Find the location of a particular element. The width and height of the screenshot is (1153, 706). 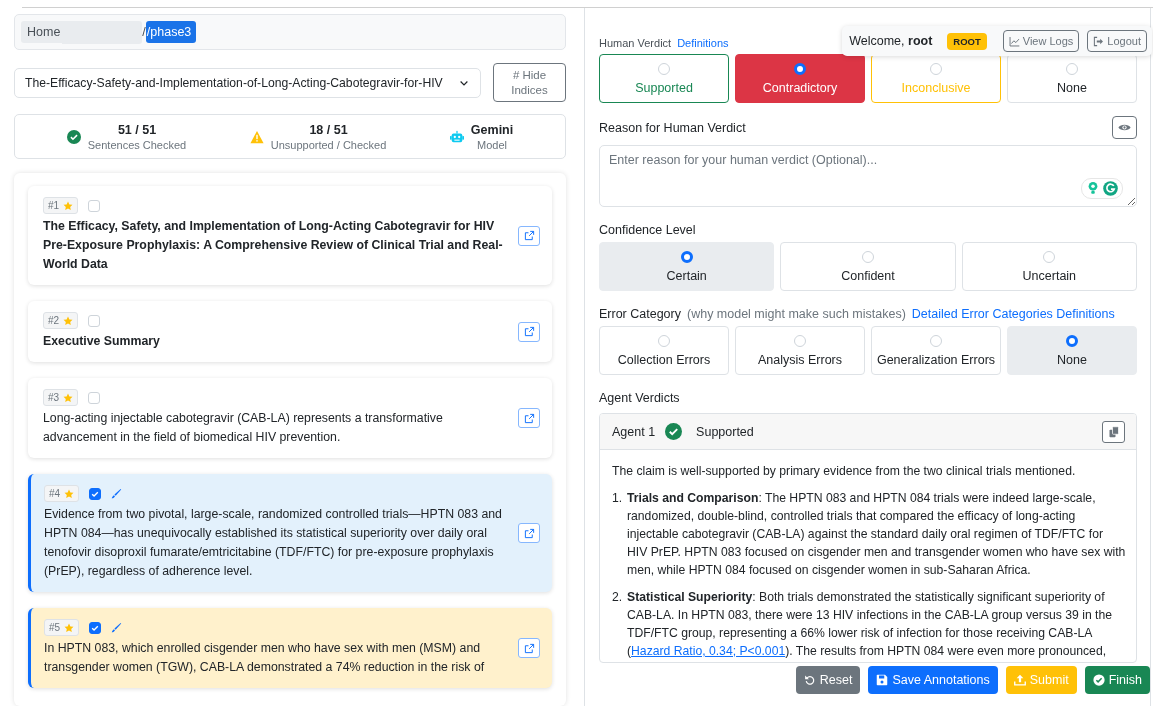

lightbulb-icon is located at coordinates (1093, 188).